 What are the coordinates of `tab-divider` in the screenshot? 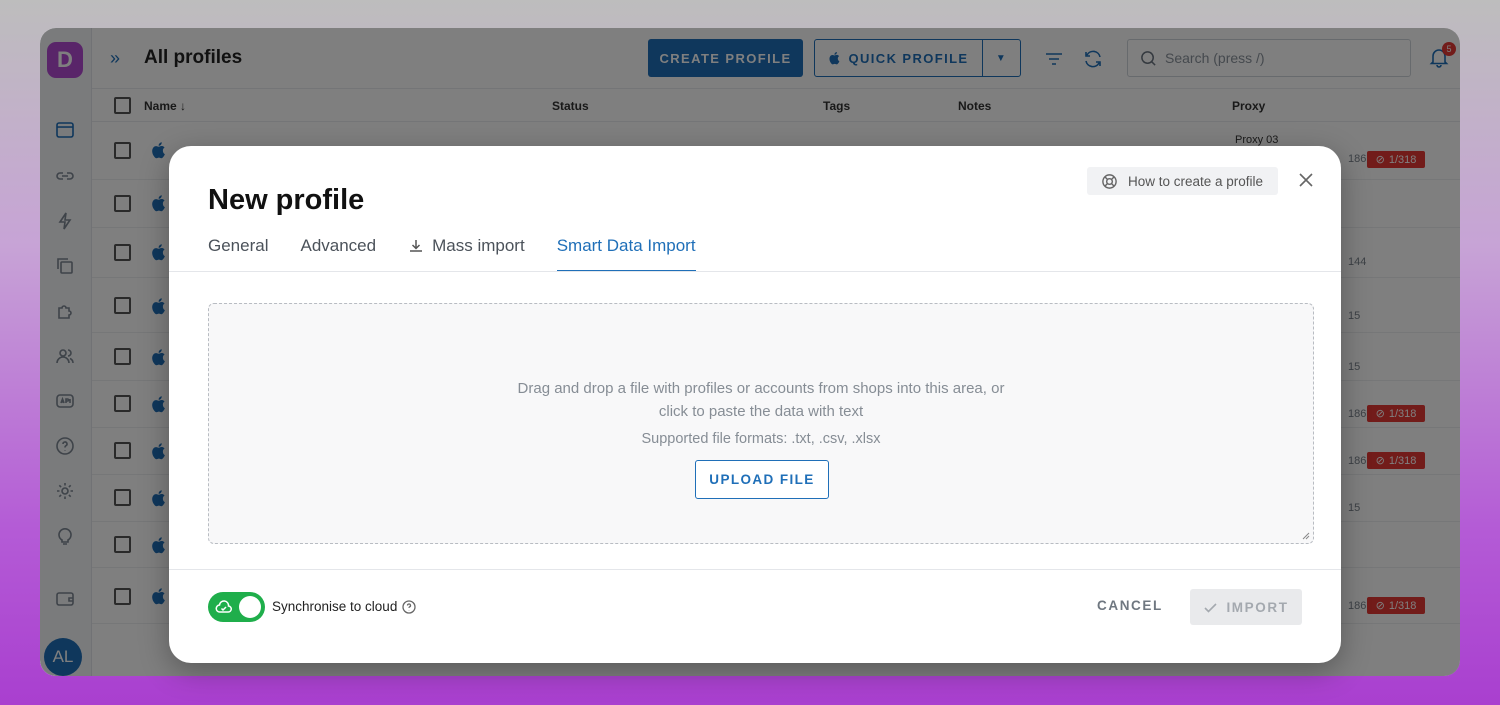 It's located at (755, 271).